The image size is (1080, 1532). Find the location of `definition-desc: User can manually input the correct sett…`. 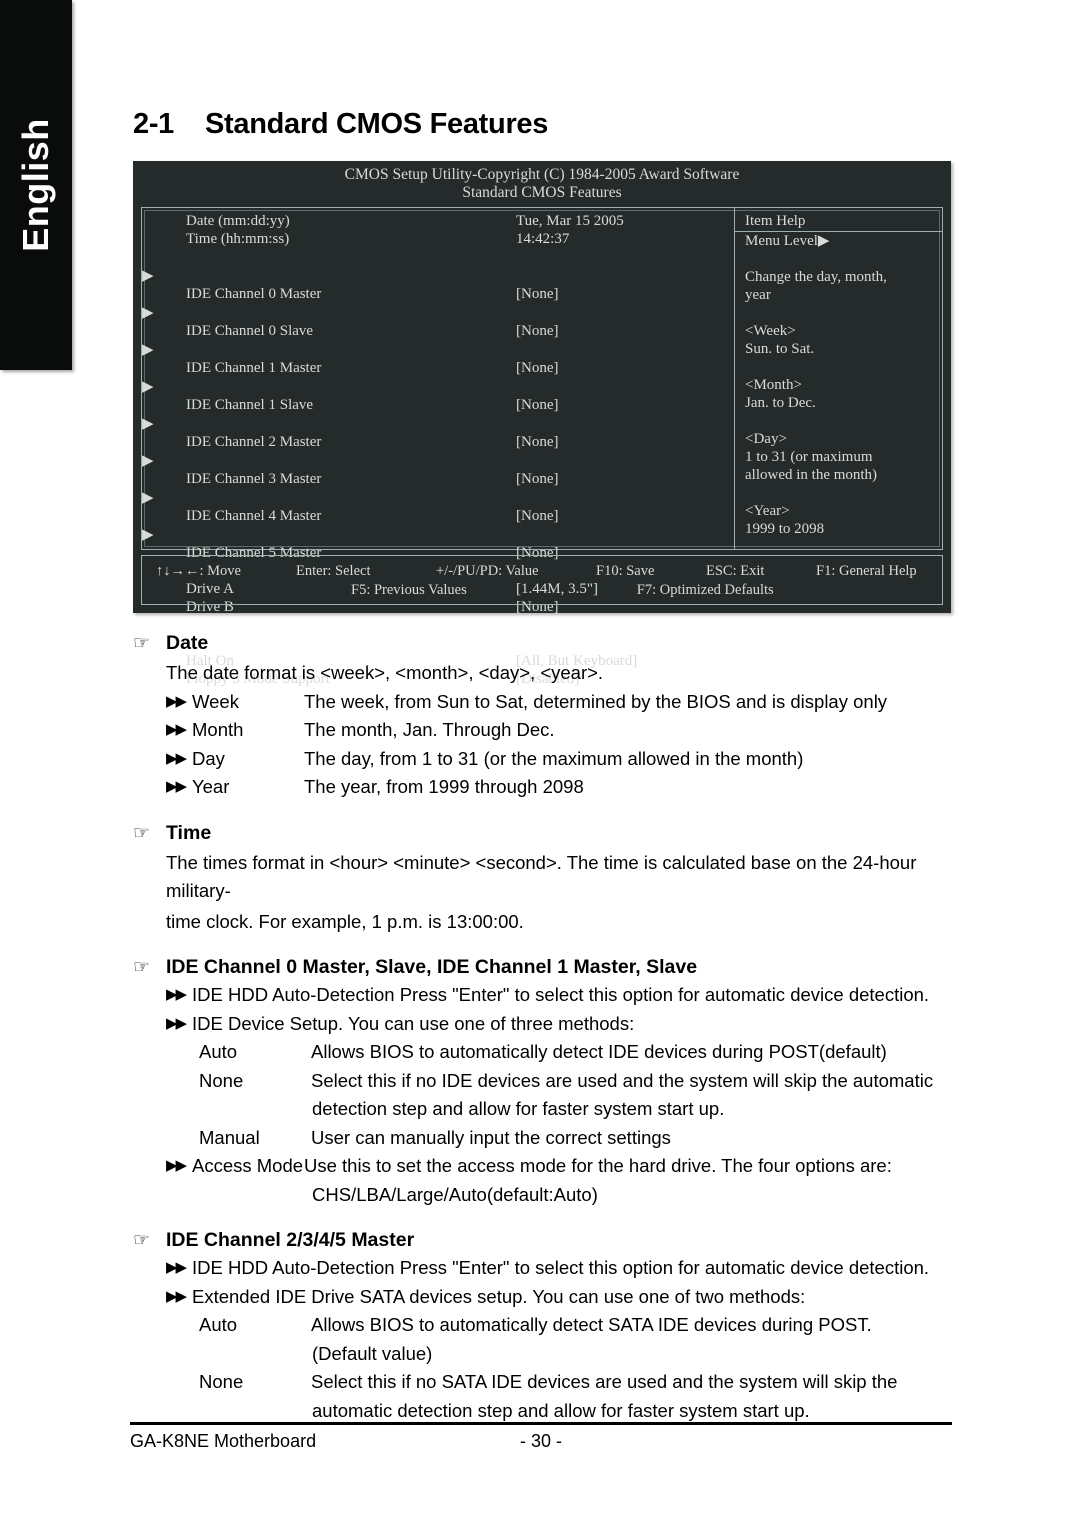

definition-desc: User can manually input the correct sett… is located at coordinates (491, 1137).